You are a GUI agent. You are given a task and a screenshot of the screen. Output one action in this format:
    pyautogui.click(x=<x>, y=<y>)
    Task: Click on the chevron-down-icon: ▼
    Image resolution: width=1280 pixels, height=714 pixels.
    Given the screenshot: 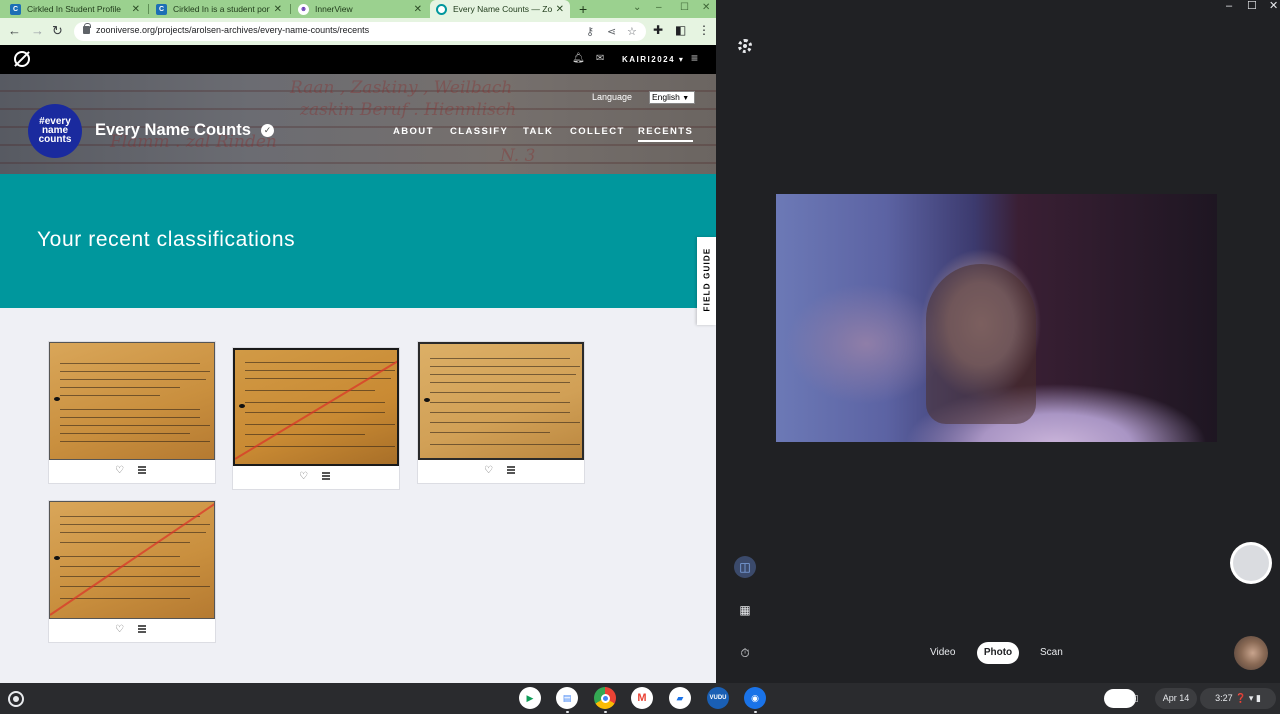 What is the action you would take?
    pyautogui.click(x=686, y=98)
    